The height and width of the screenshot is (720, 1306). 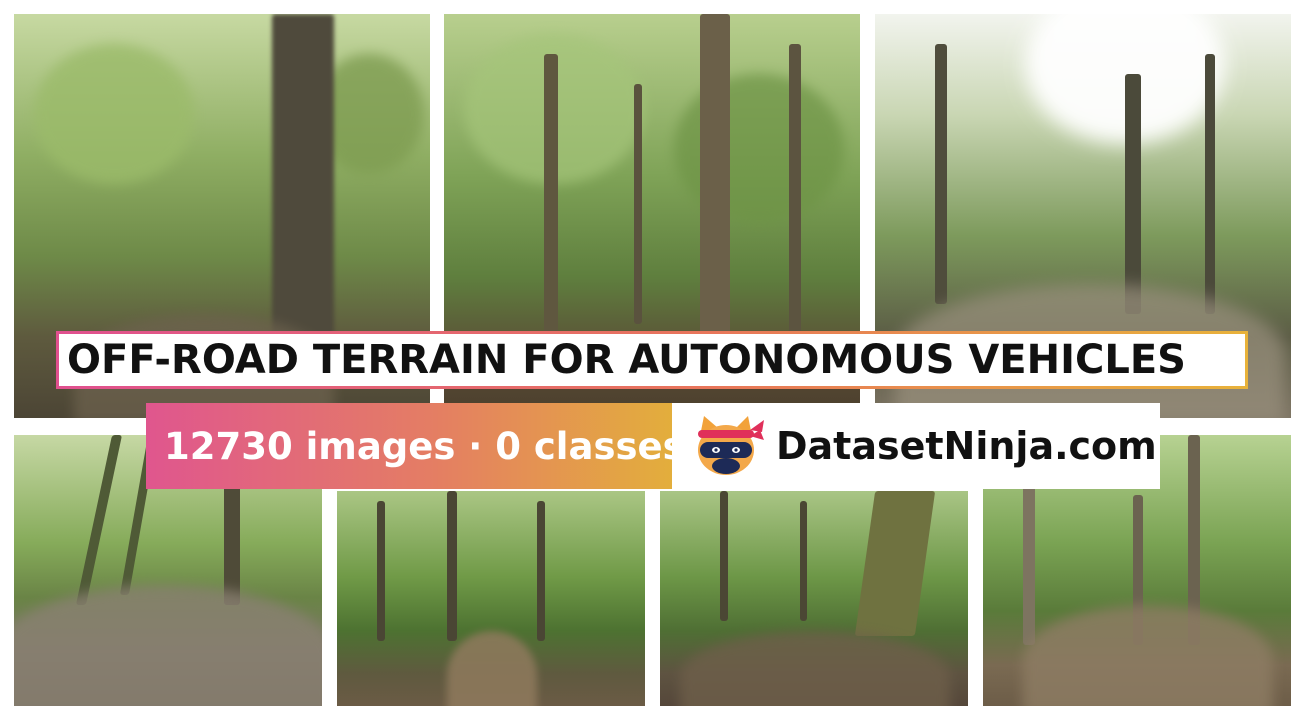 I want to click on brand-banner: DatasetNinja.com, so click(x=916, y=446).